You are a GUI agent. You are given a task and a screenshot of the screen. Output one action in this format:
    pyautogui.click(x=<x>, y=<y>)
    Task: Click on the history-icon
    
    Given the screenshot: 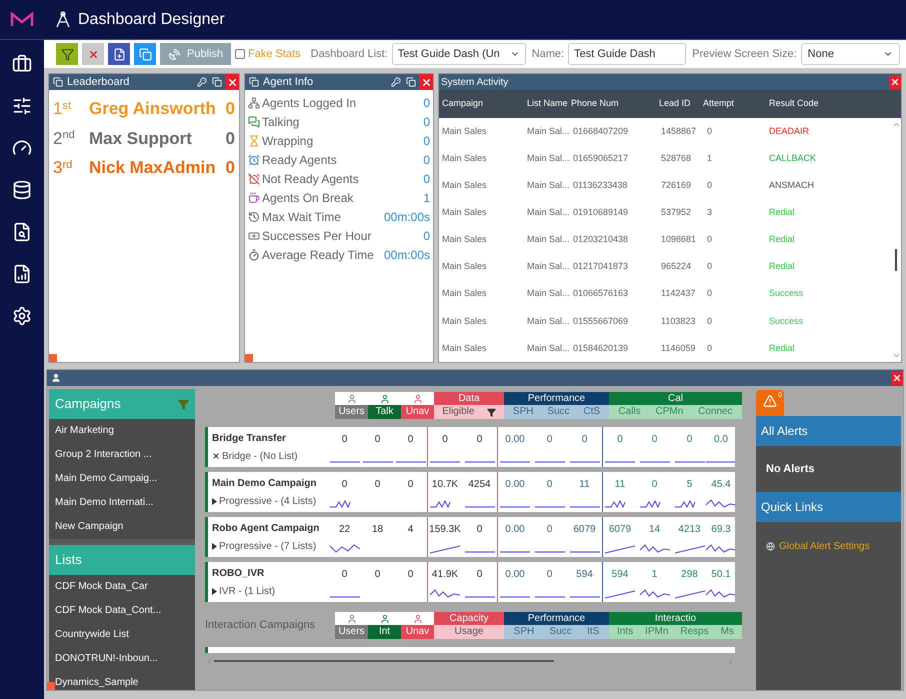 What is the action you would take?
    pyautogui.click(x=254, y=216)
    